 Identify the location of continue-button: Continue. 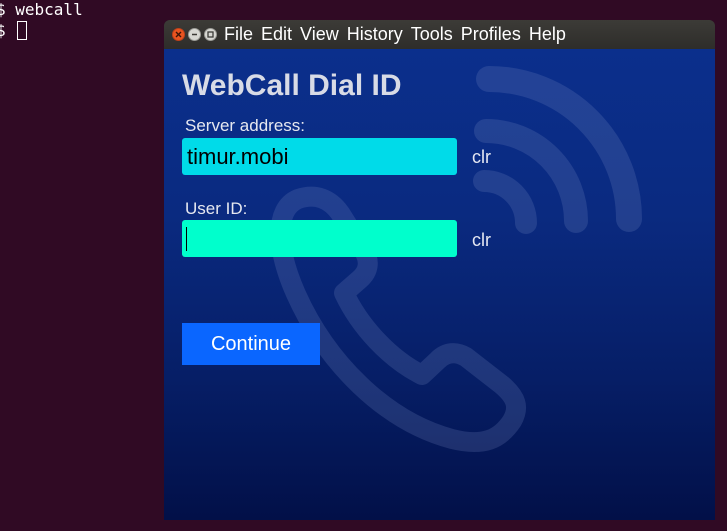
(251, 344).